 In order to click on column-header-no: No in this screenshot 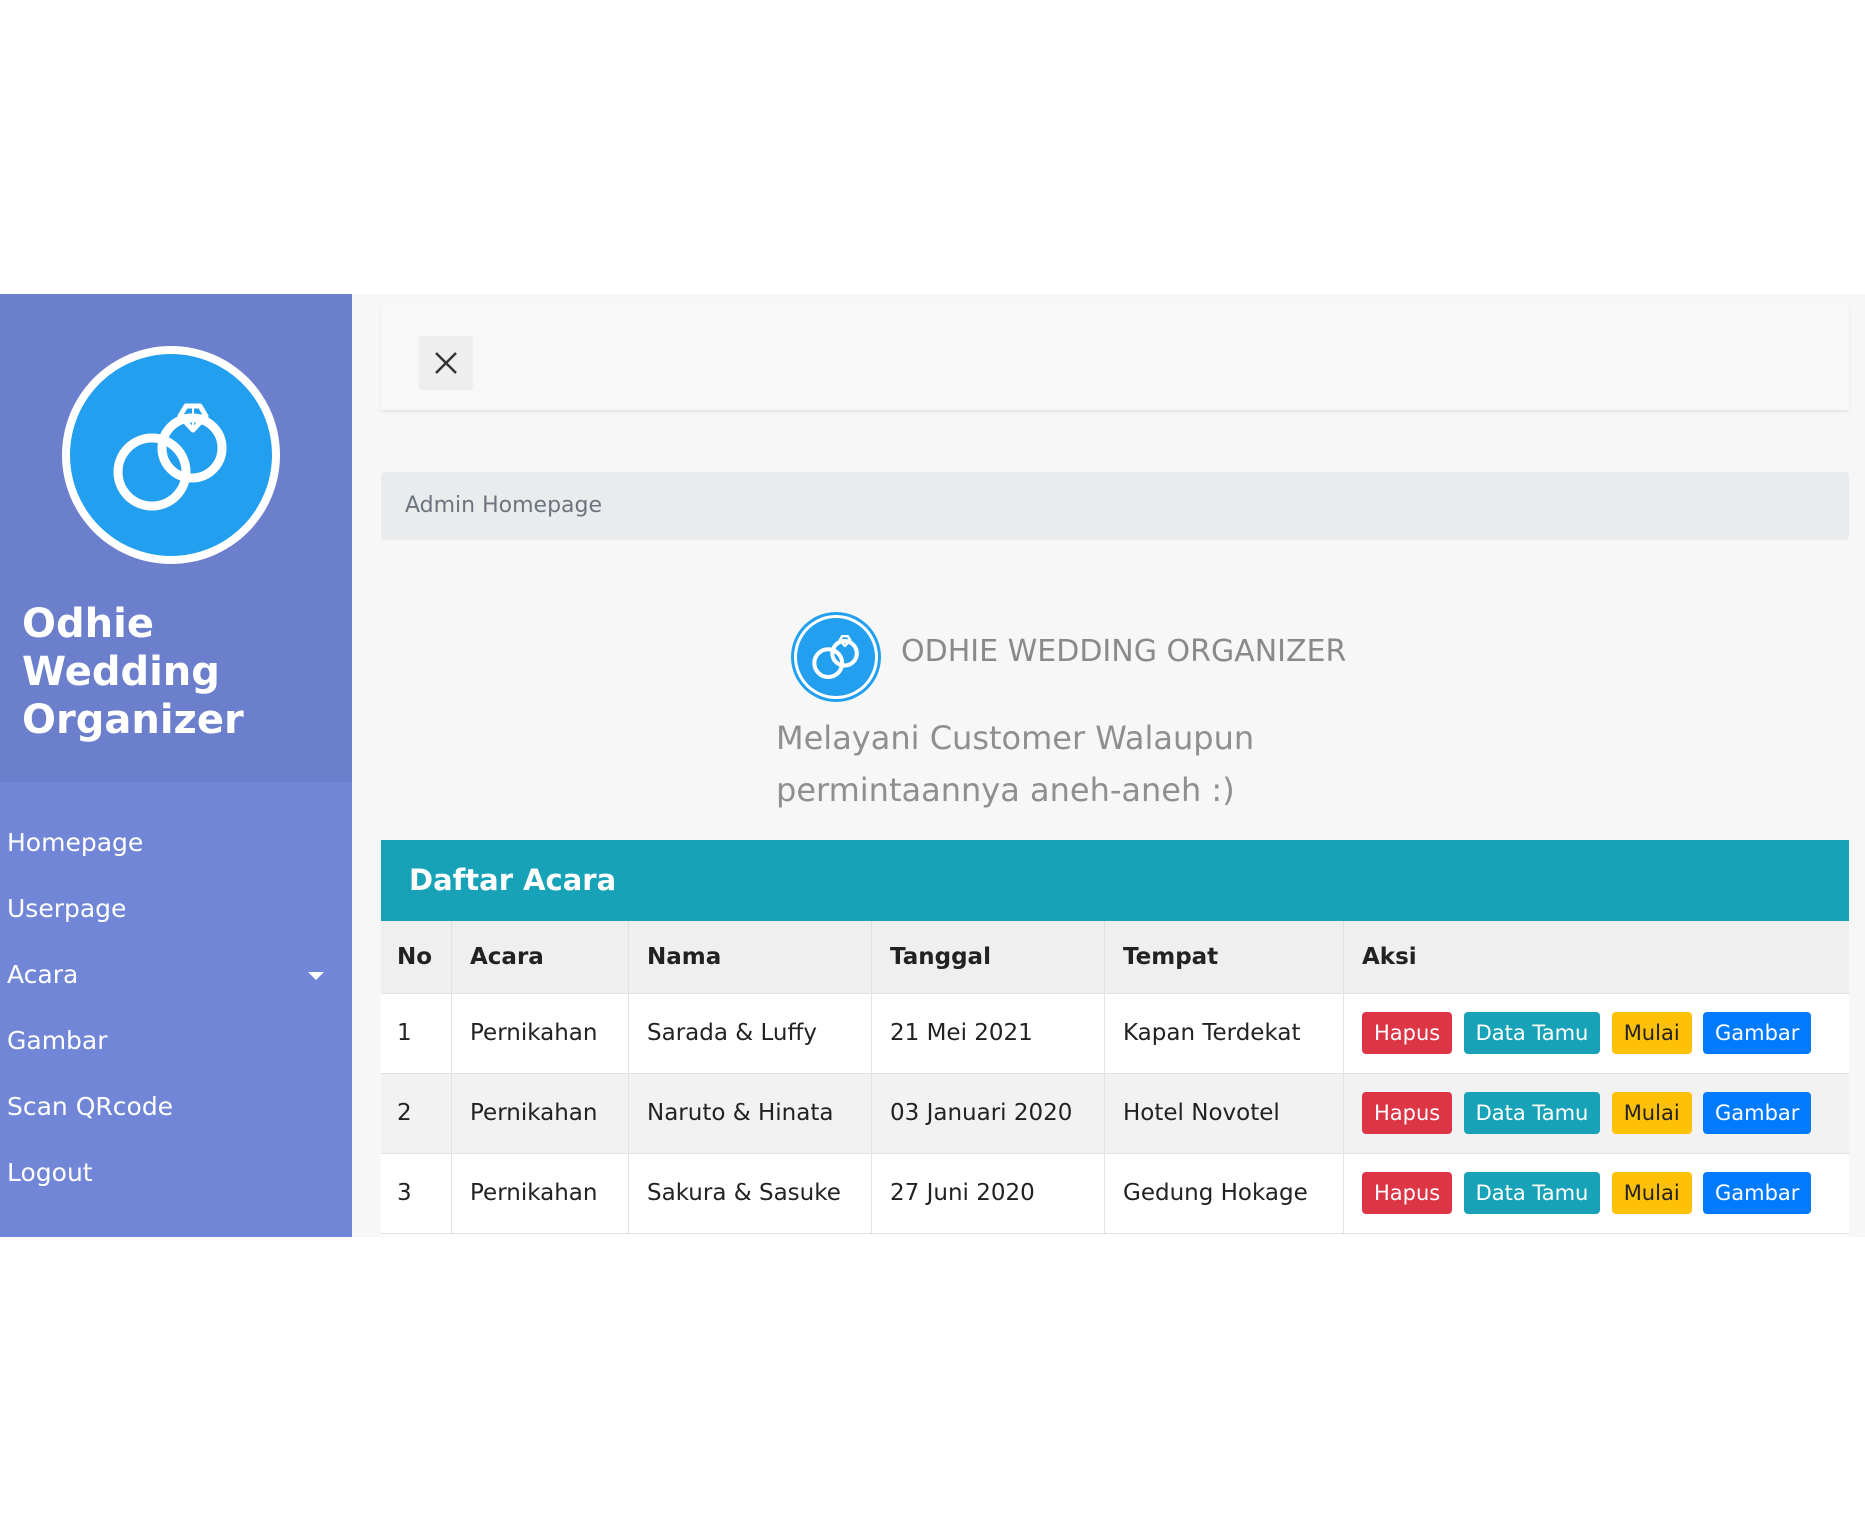, I will do `click(416, 957)`.